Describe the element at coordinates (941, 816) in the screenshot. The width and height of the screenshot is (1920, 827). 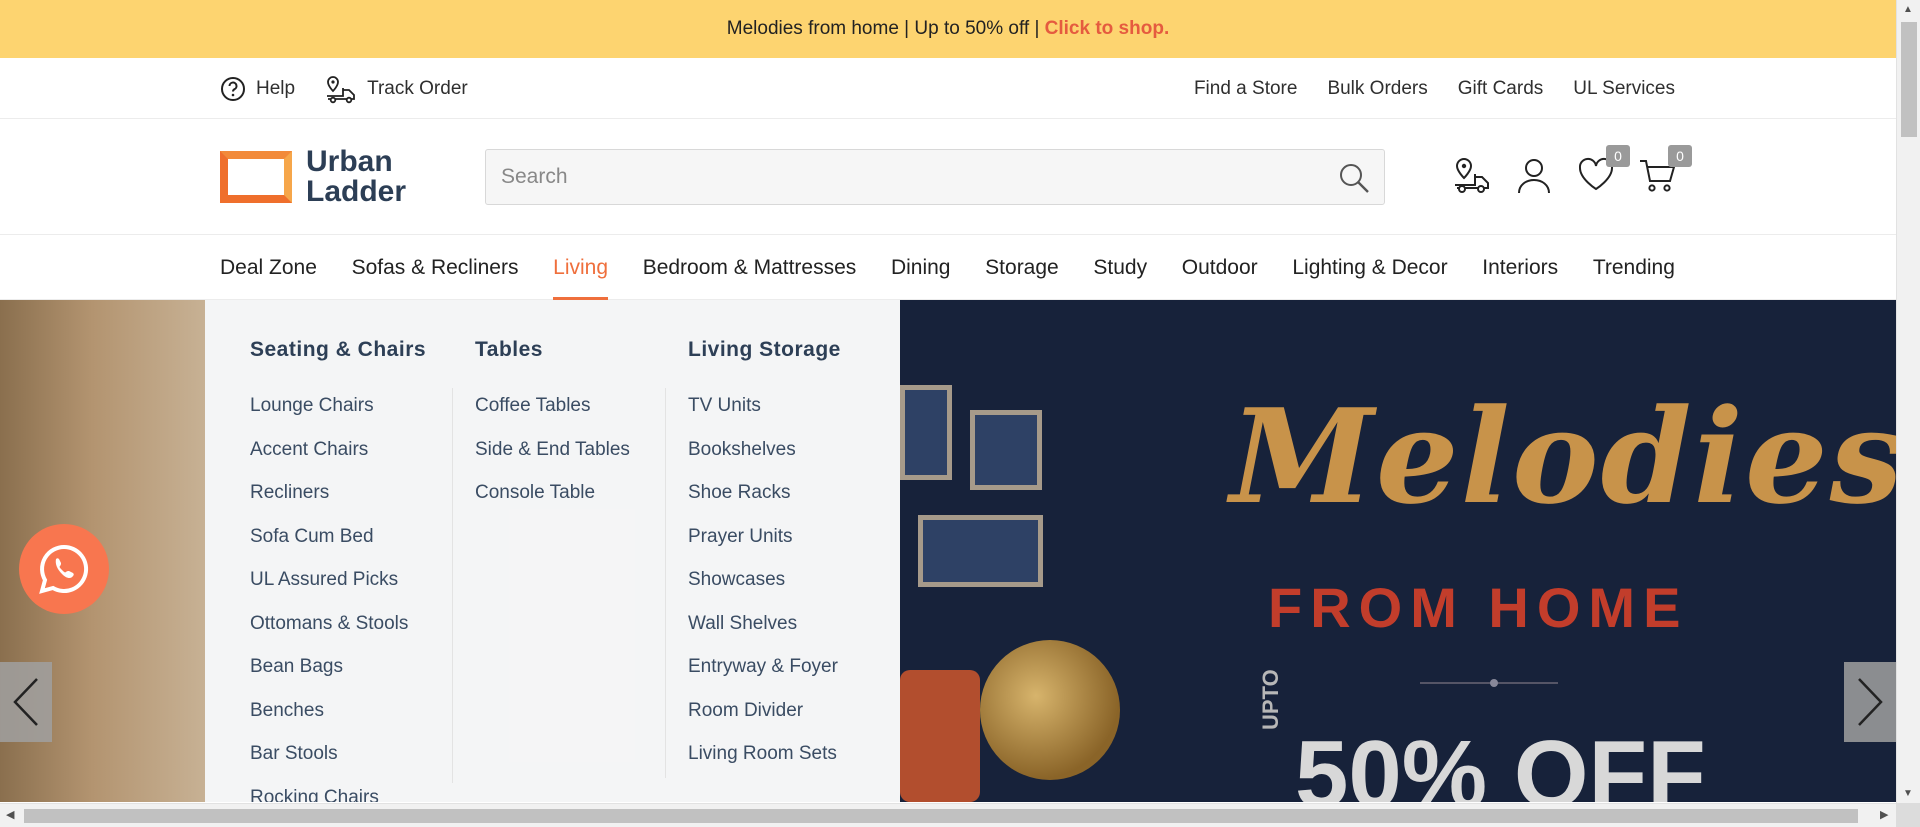
I see `horizontal-scroll-thumb` at that location.